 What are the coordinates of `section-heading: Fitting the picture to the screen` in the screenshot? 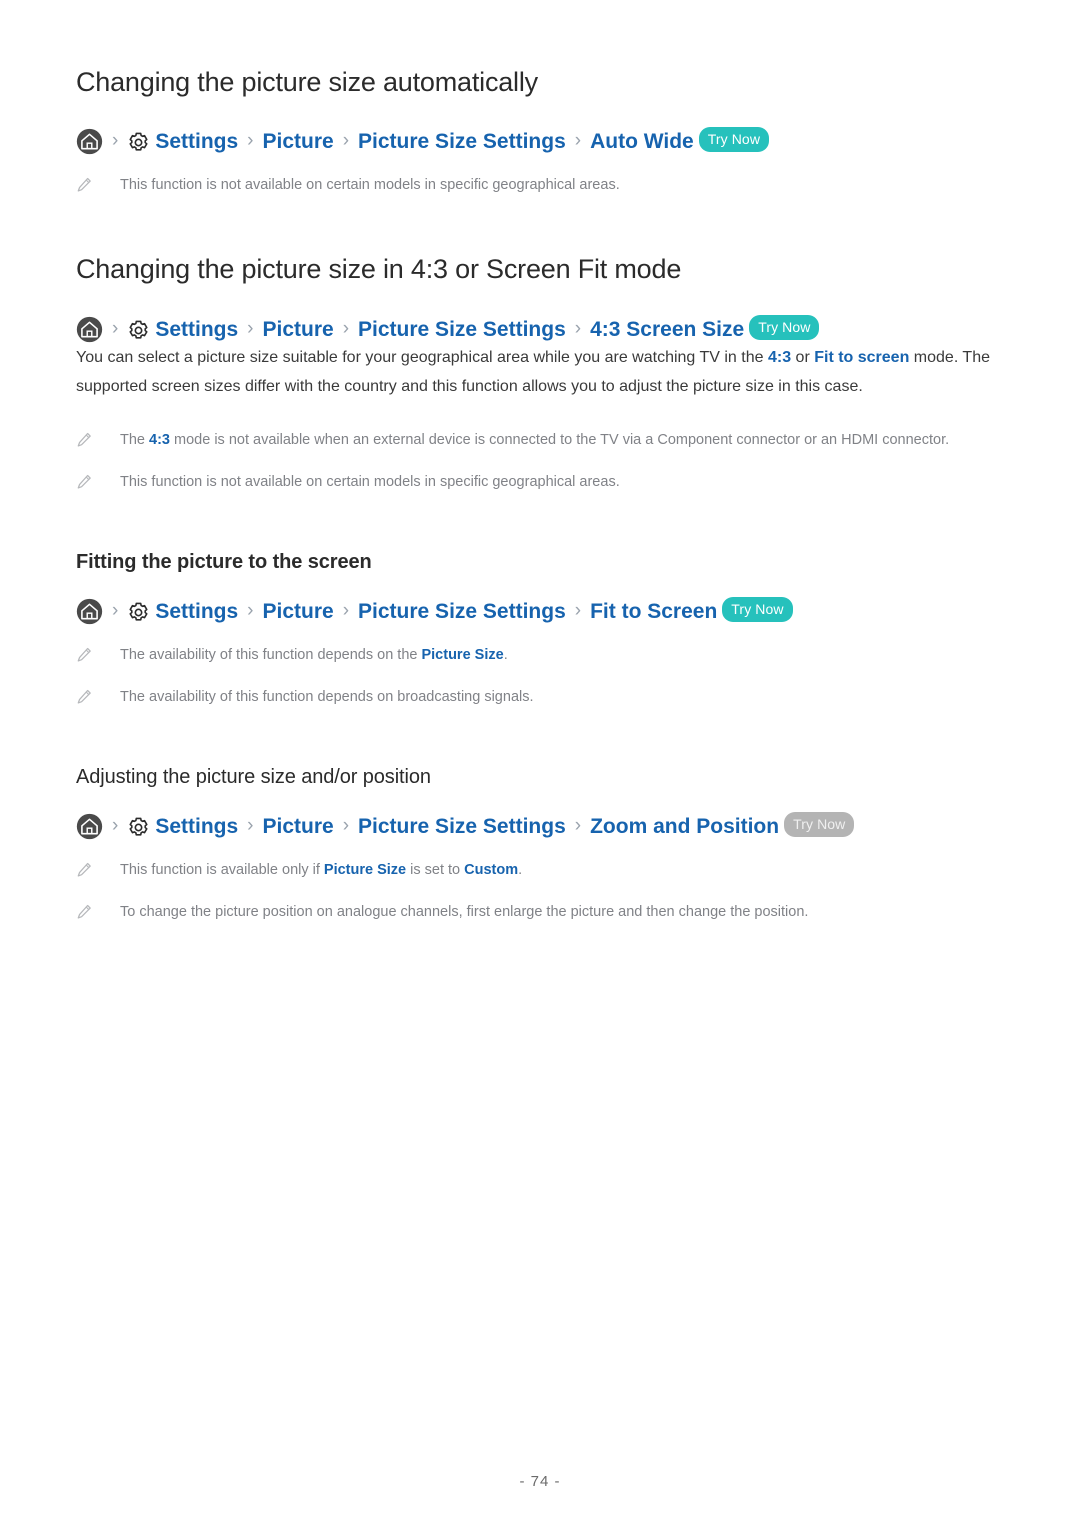 It's located at (224, 561).